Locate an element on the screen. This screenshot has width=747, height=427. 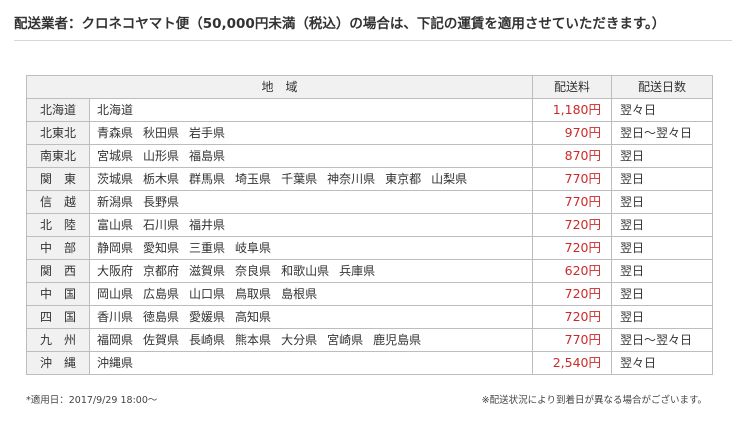
table-row: 北東北 青森県 秋田県 岩手県 970円 翌日～翌々日 is located at coordinates (370, 133).